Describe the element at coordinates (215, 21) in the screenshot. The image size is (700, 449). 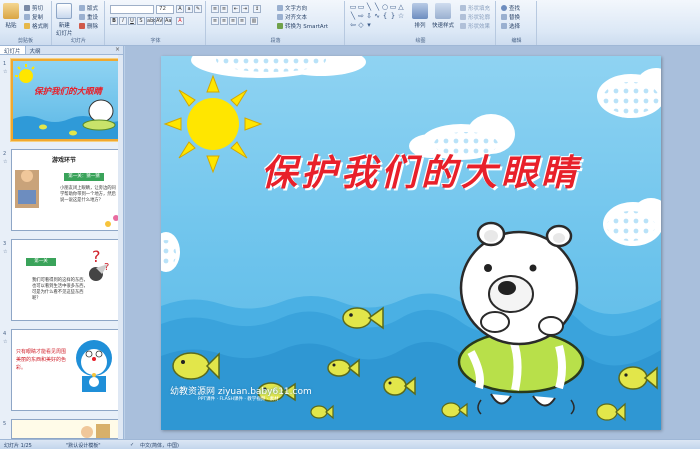
I see `align-left-button: ≡` at that location.